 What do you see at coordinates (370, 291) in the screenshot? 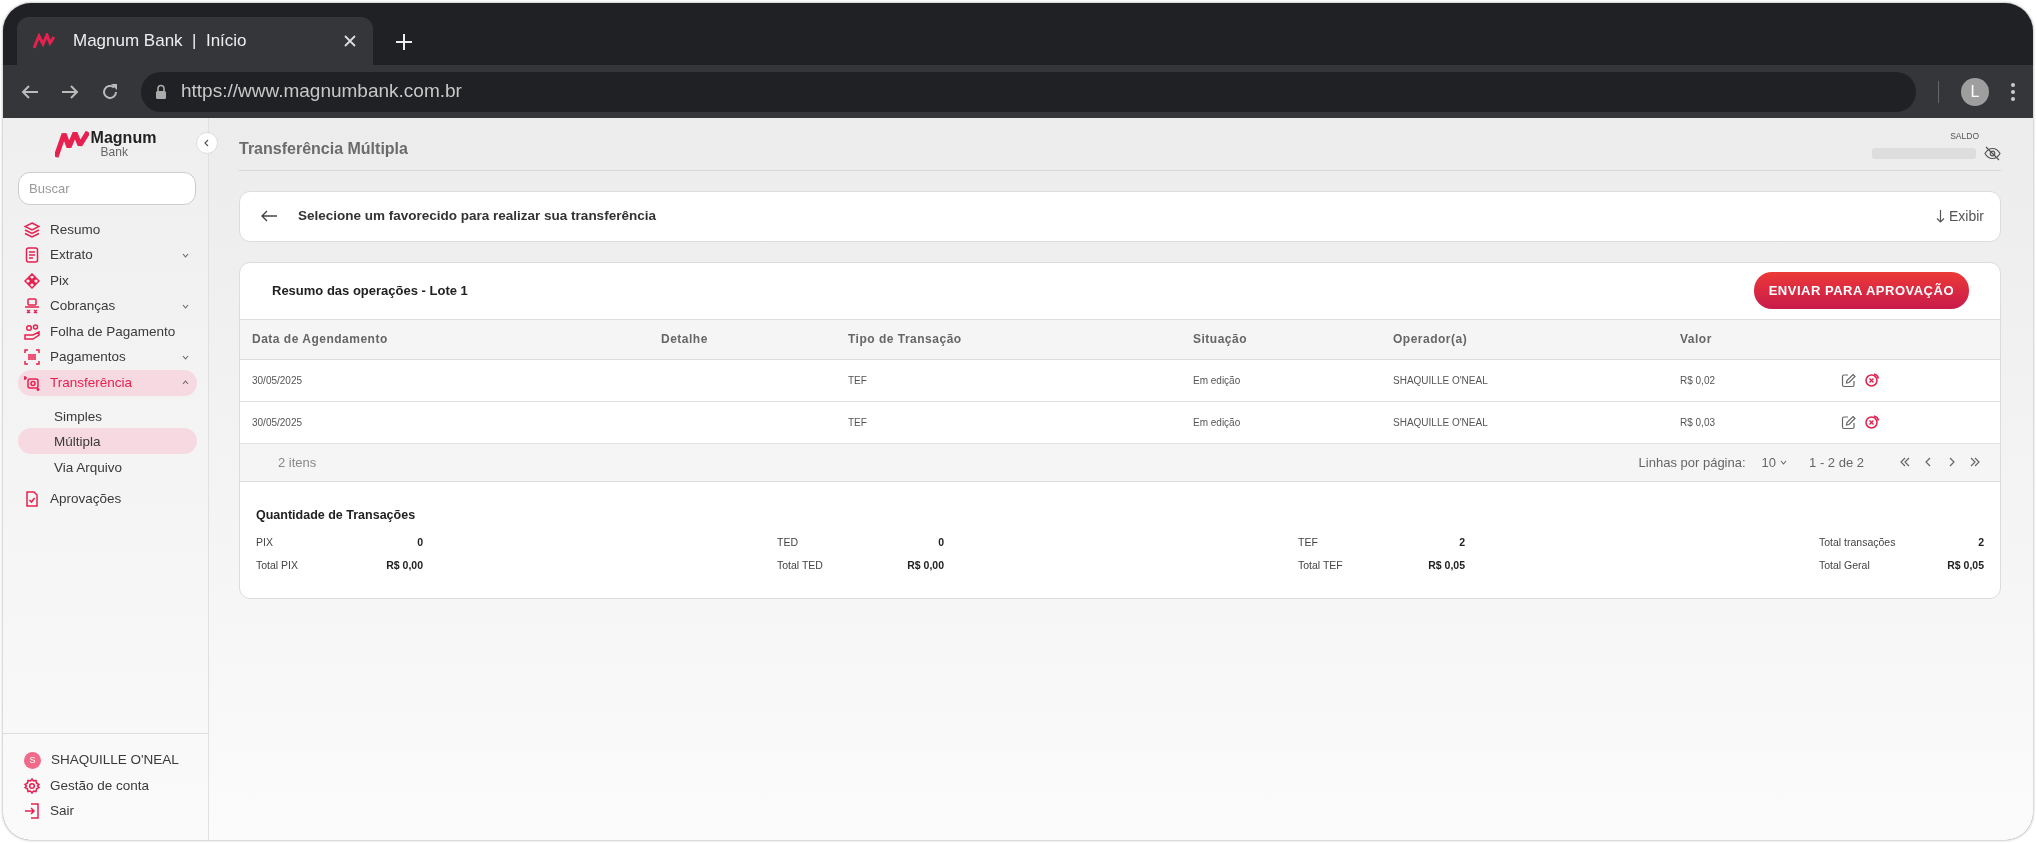
I see `batch-title: Resumo das operações - Lote 1` at bounding box center [370, 291].